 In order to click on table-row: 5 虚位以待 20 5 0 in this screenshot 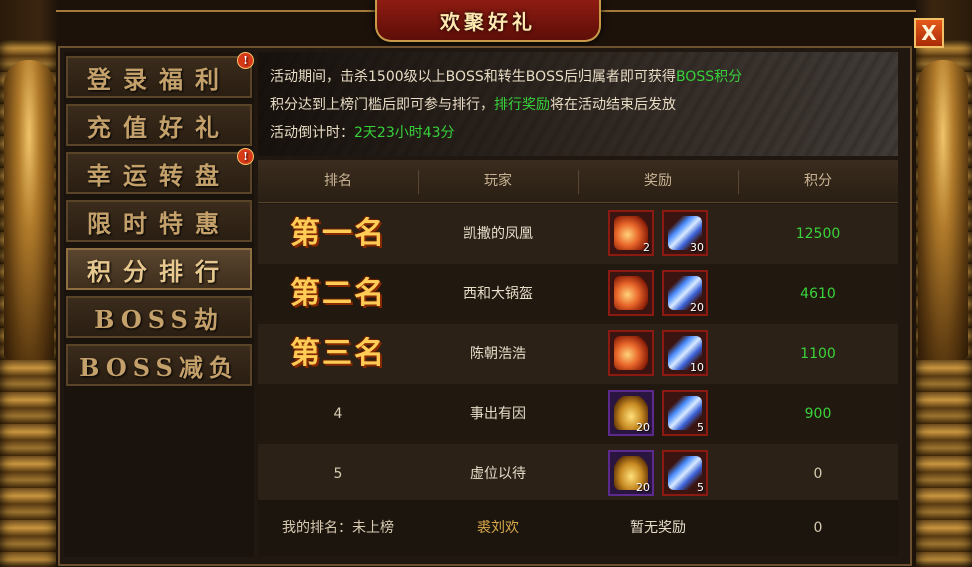, I will do `click(578, 474)`.